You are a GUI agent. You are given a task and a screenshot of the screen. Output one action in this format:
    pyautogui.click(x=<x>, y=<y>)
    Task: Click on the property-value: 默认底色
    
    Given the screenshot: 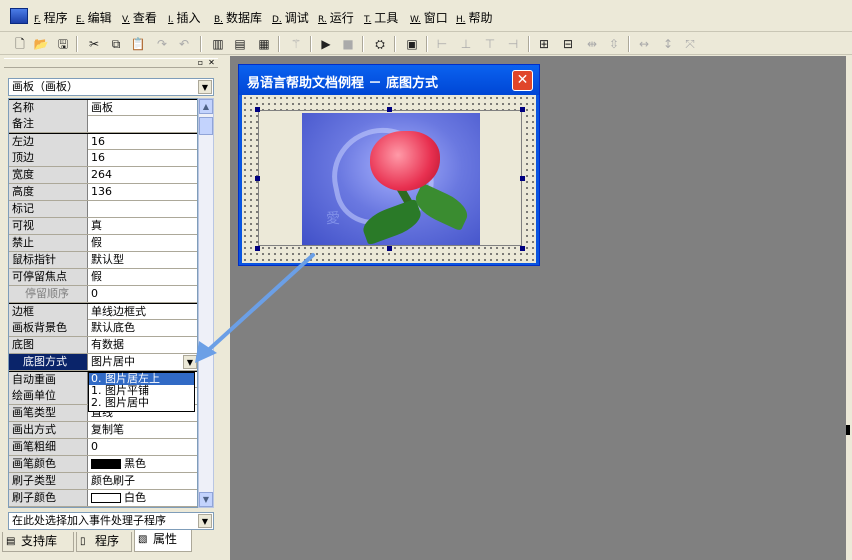 What is the action you would take?
    pyautogui.click(x=143, y=328)
    